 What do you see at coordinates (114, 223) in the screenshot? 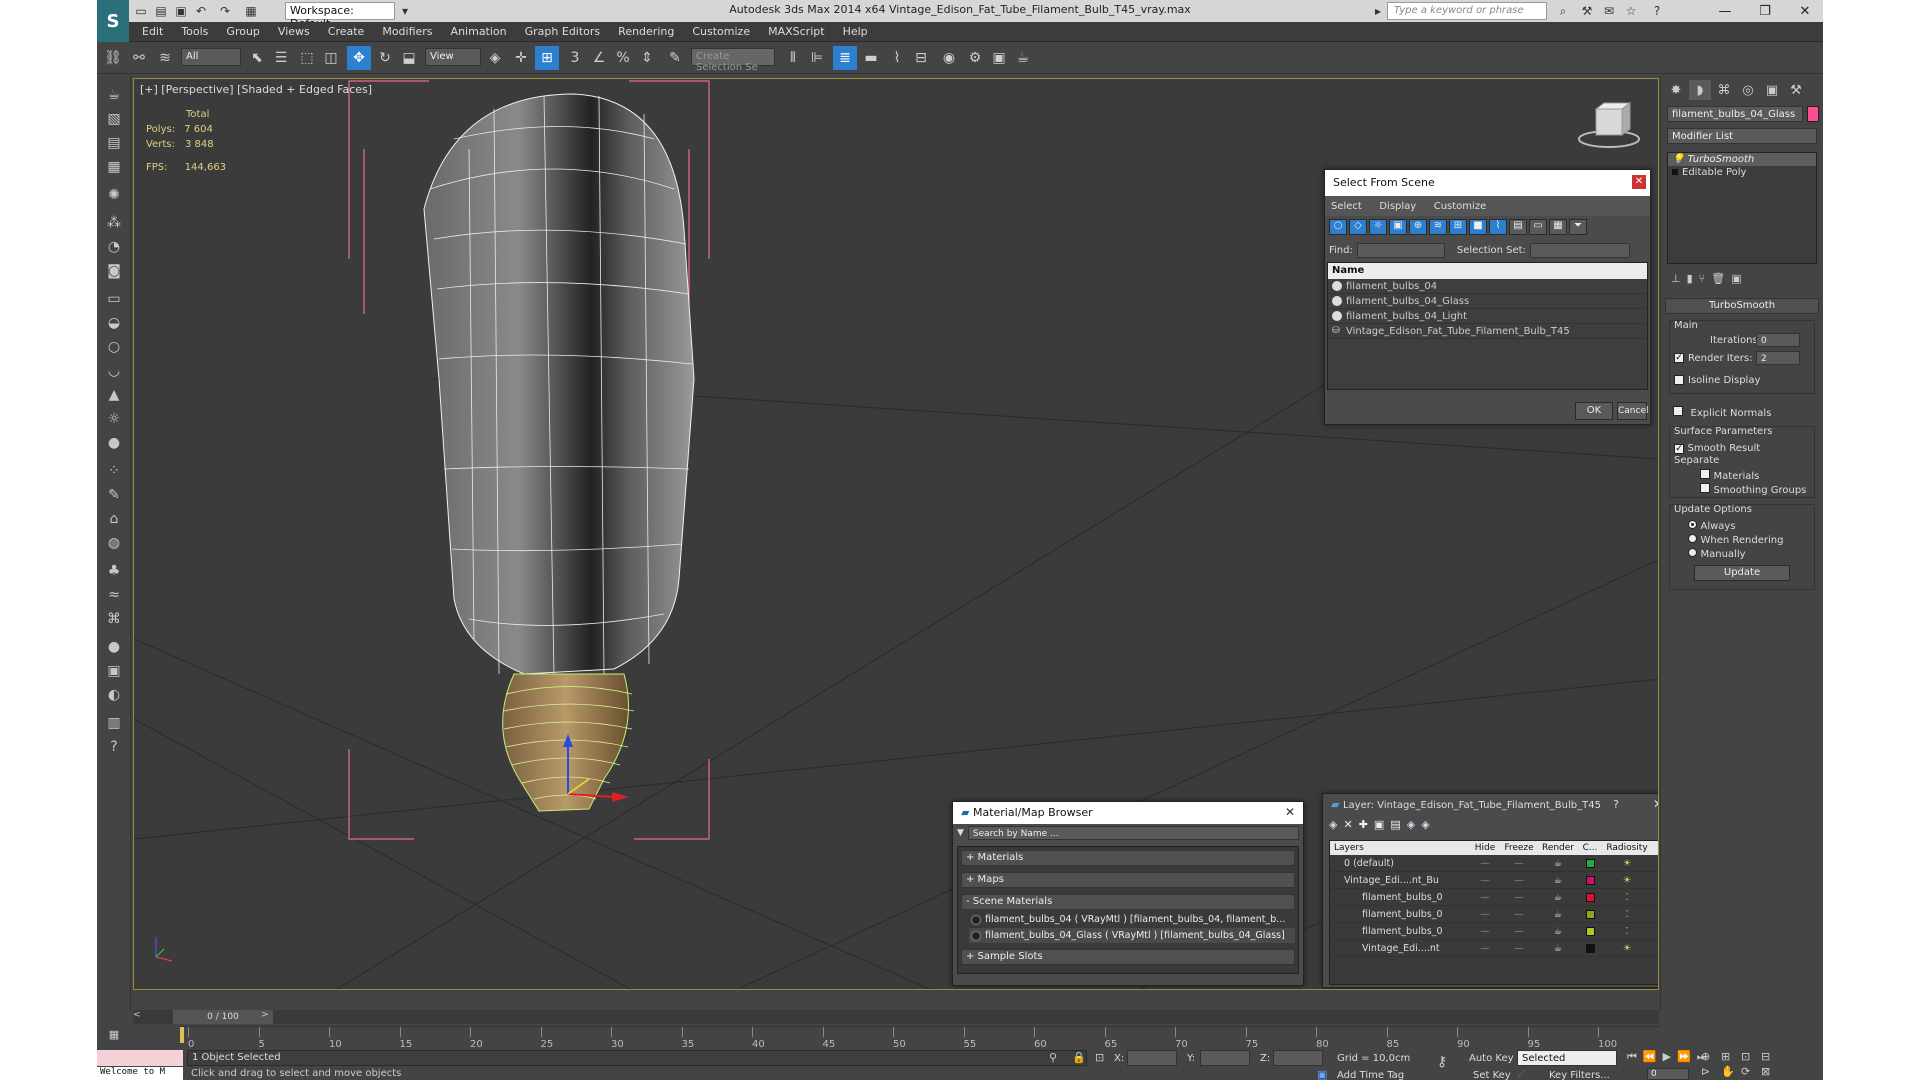
I see `particles-icon: ⁂` at bounding box center [114, 223].